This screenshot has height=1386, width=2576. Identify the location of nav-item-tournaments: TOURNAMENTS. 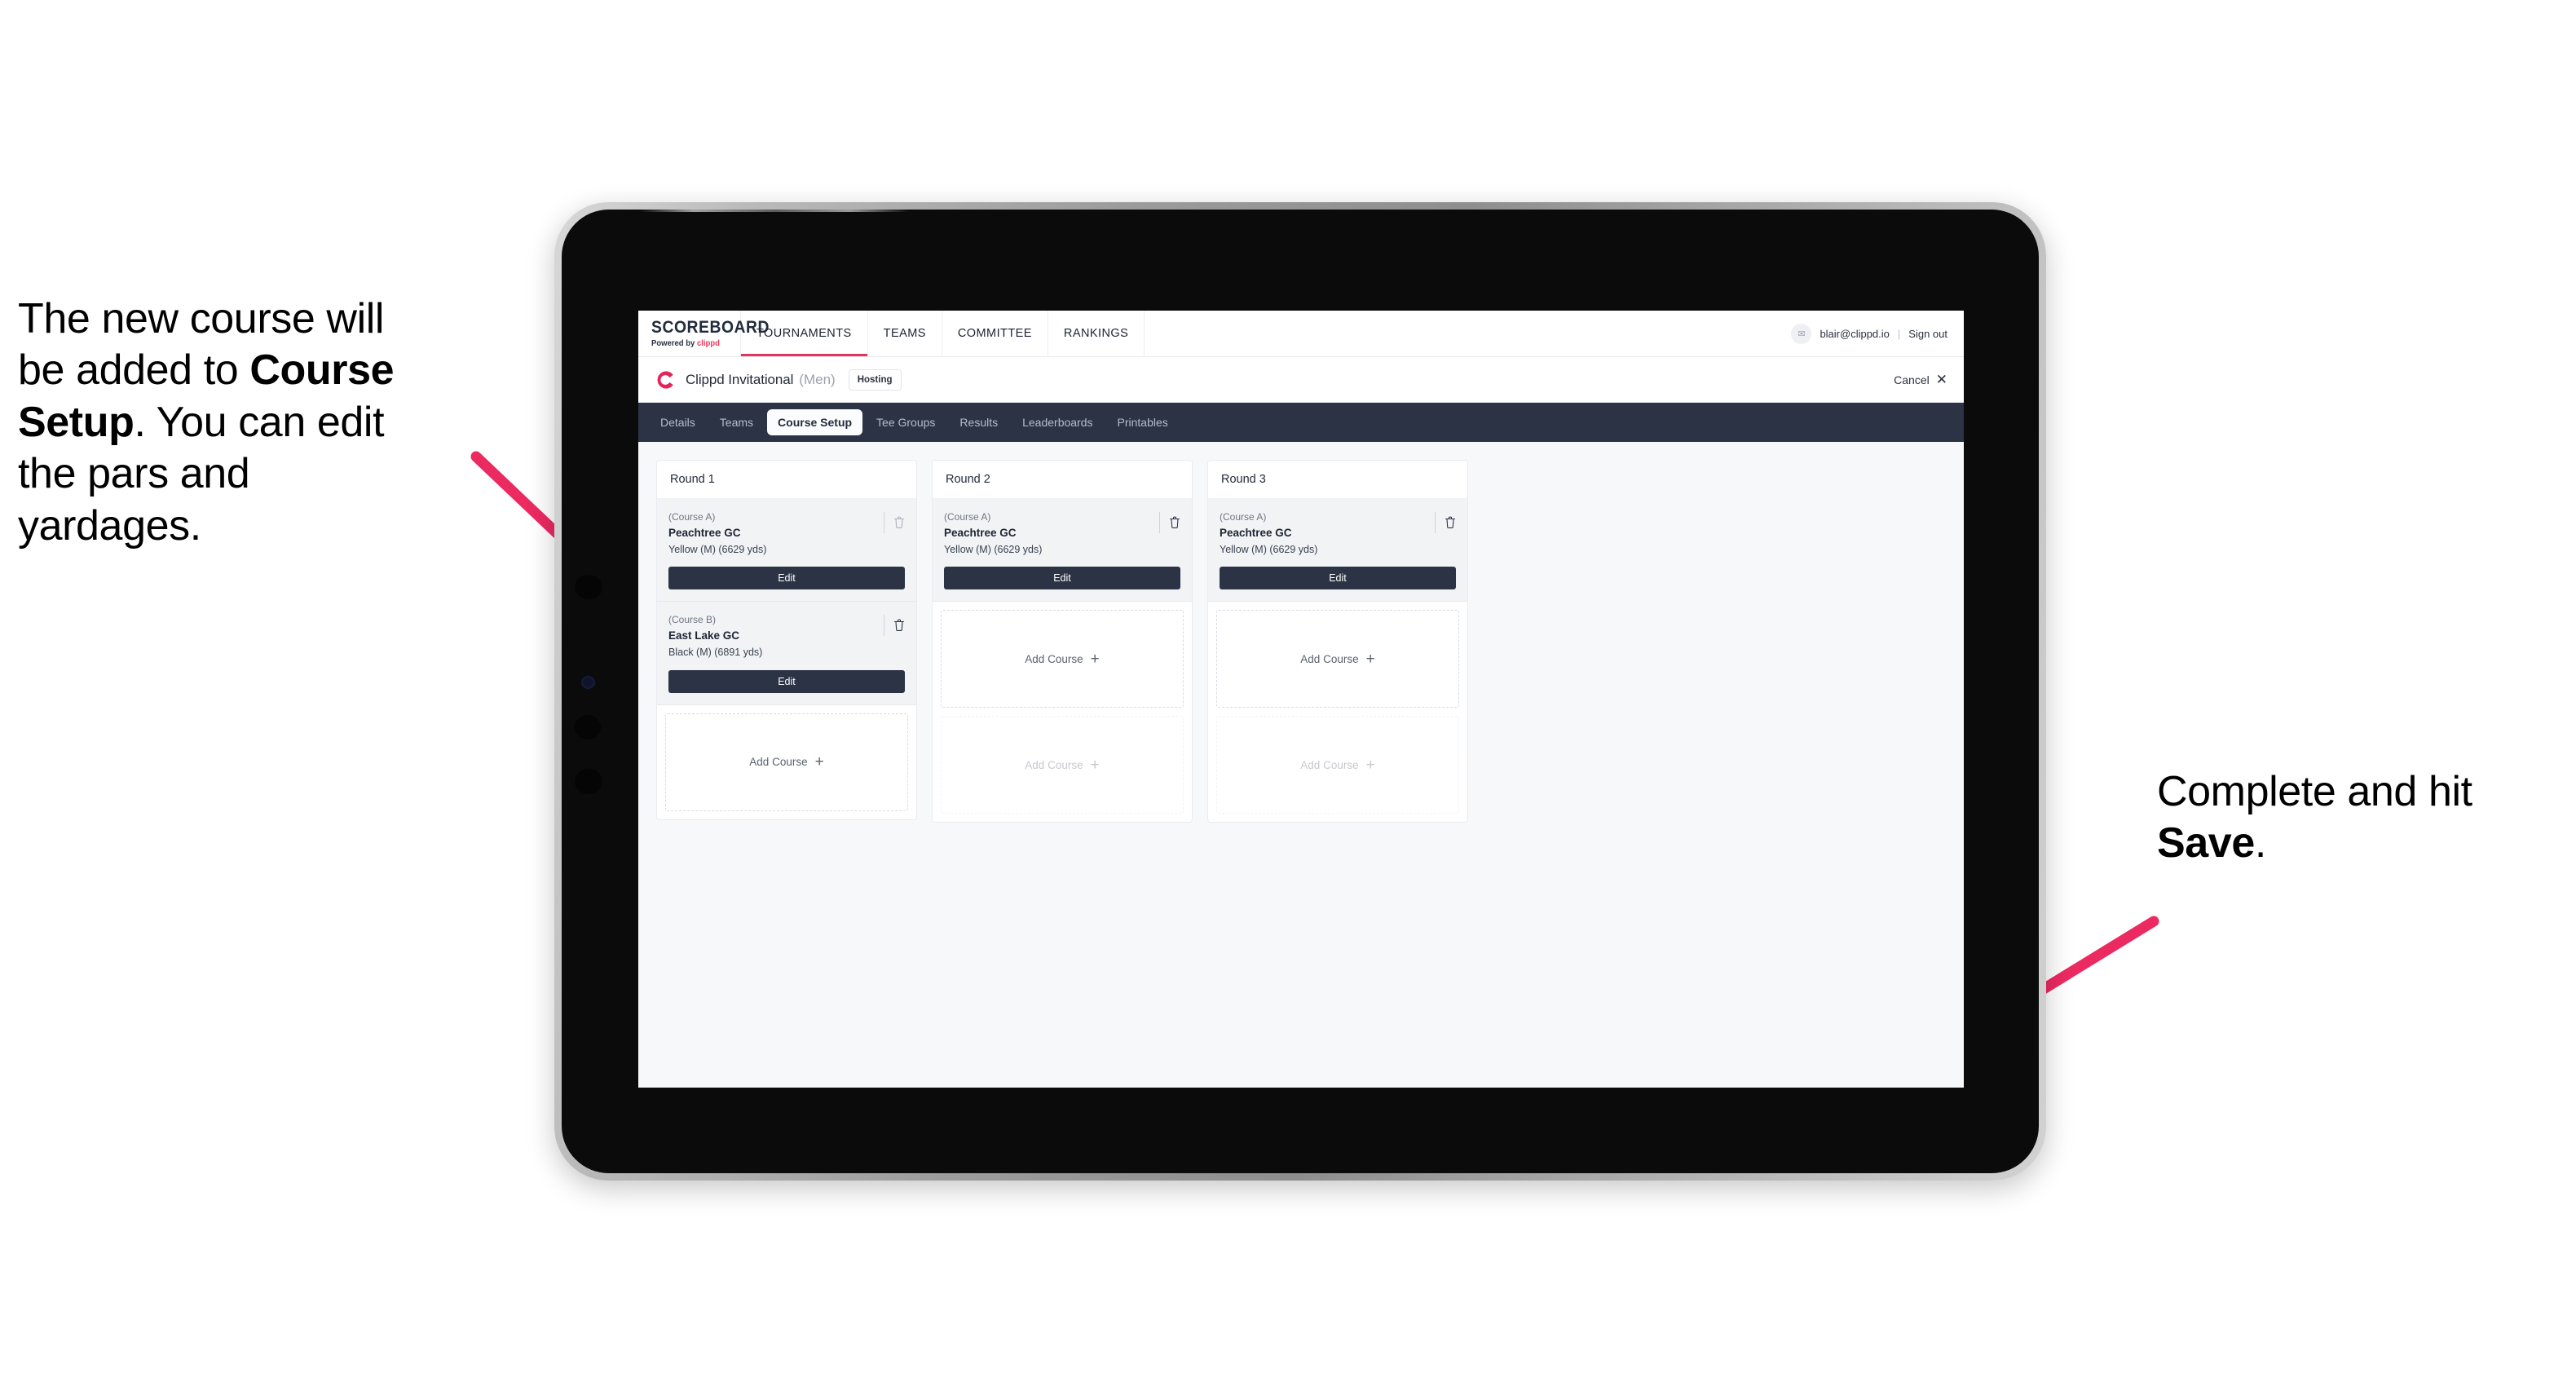
(804, 334).